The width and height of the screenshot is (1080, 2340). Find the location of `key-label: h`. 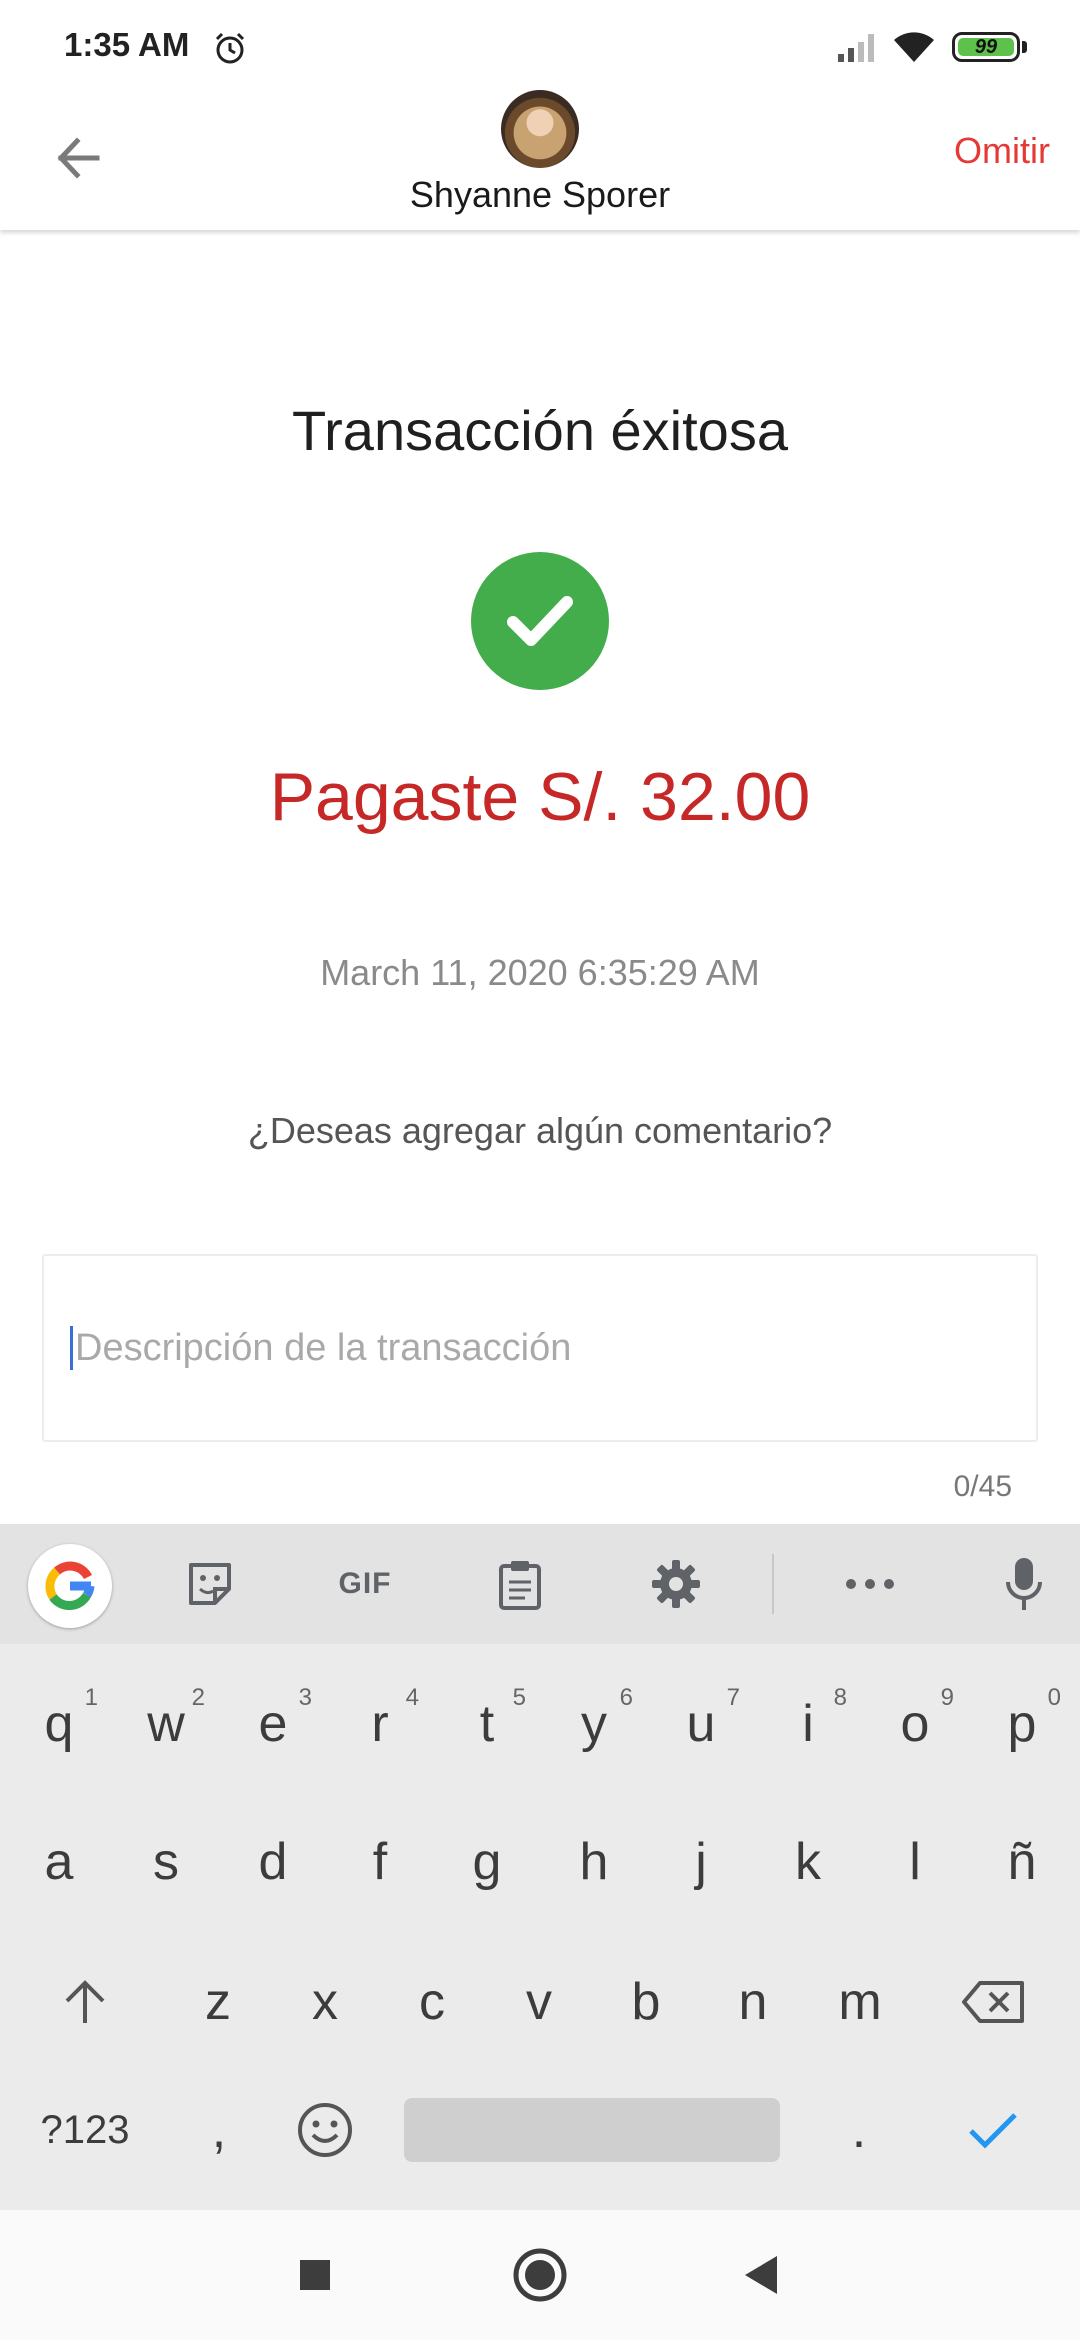

key-label: h is located at coordinates (594, 1862).